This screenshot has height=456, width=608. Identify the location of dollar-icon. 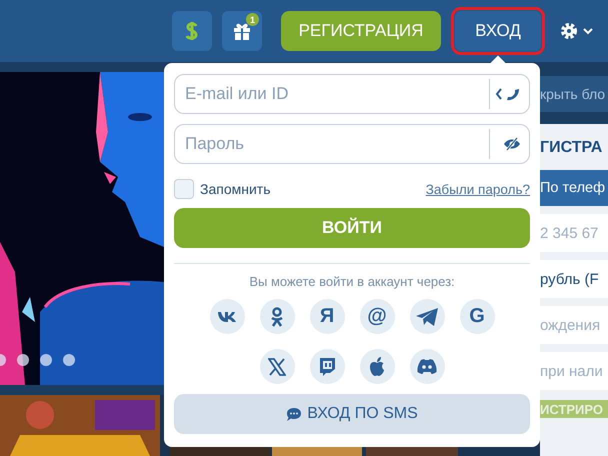
(192, 31).